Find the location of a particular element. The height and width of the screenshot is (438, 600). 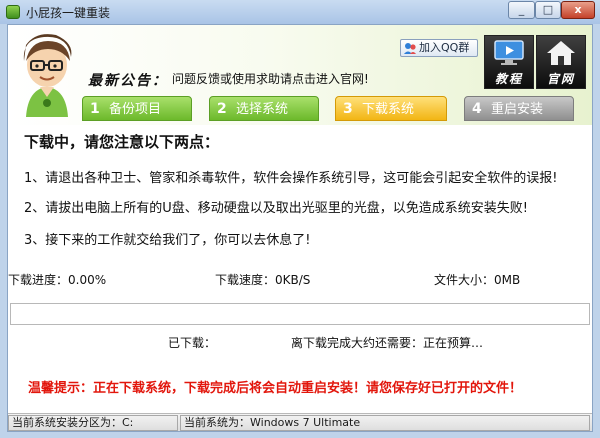

qq-group-icon is located at coordinates (410, 48).